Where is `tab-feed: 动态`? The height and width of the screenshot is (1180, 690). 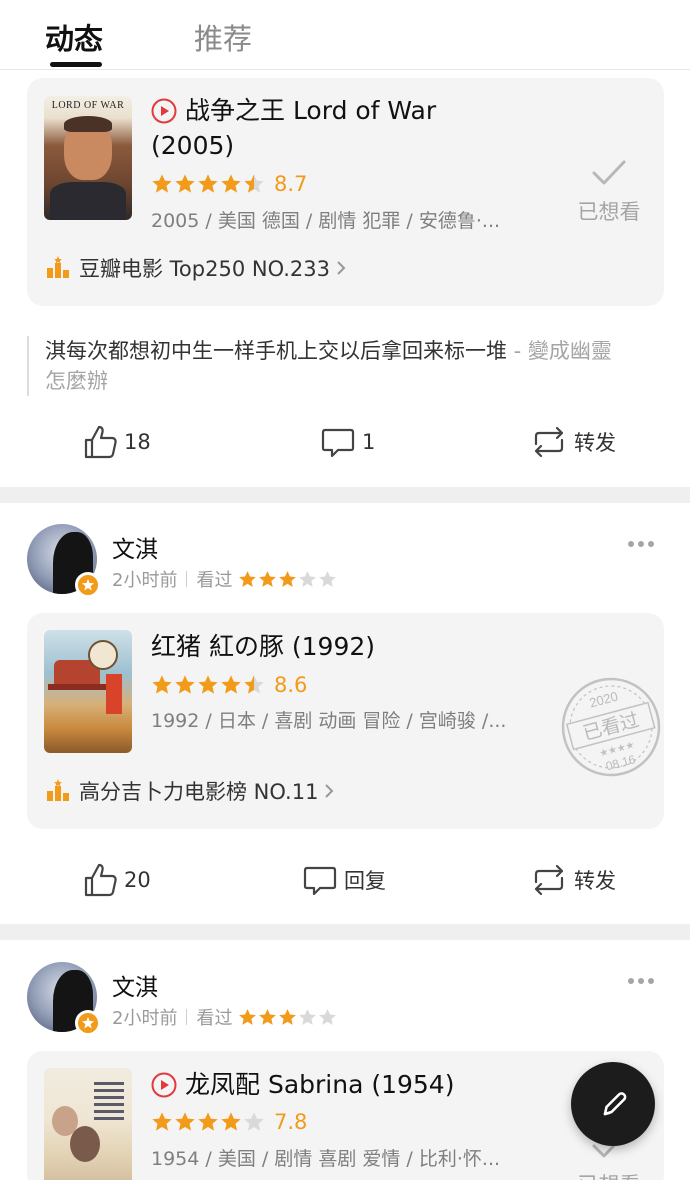
tab-feed: 动态 is located at coordinates (74, 37).